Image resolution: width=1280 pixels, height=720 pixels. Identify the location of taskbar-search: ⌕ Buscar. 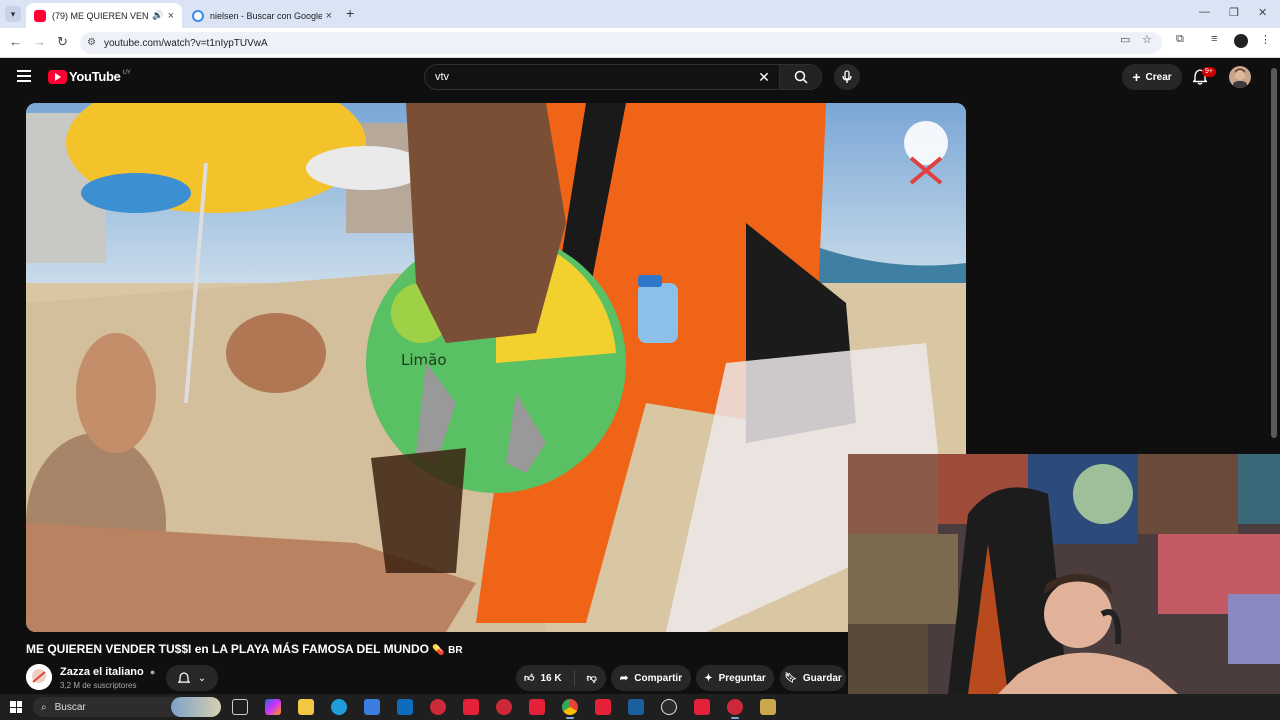
(127, 707).